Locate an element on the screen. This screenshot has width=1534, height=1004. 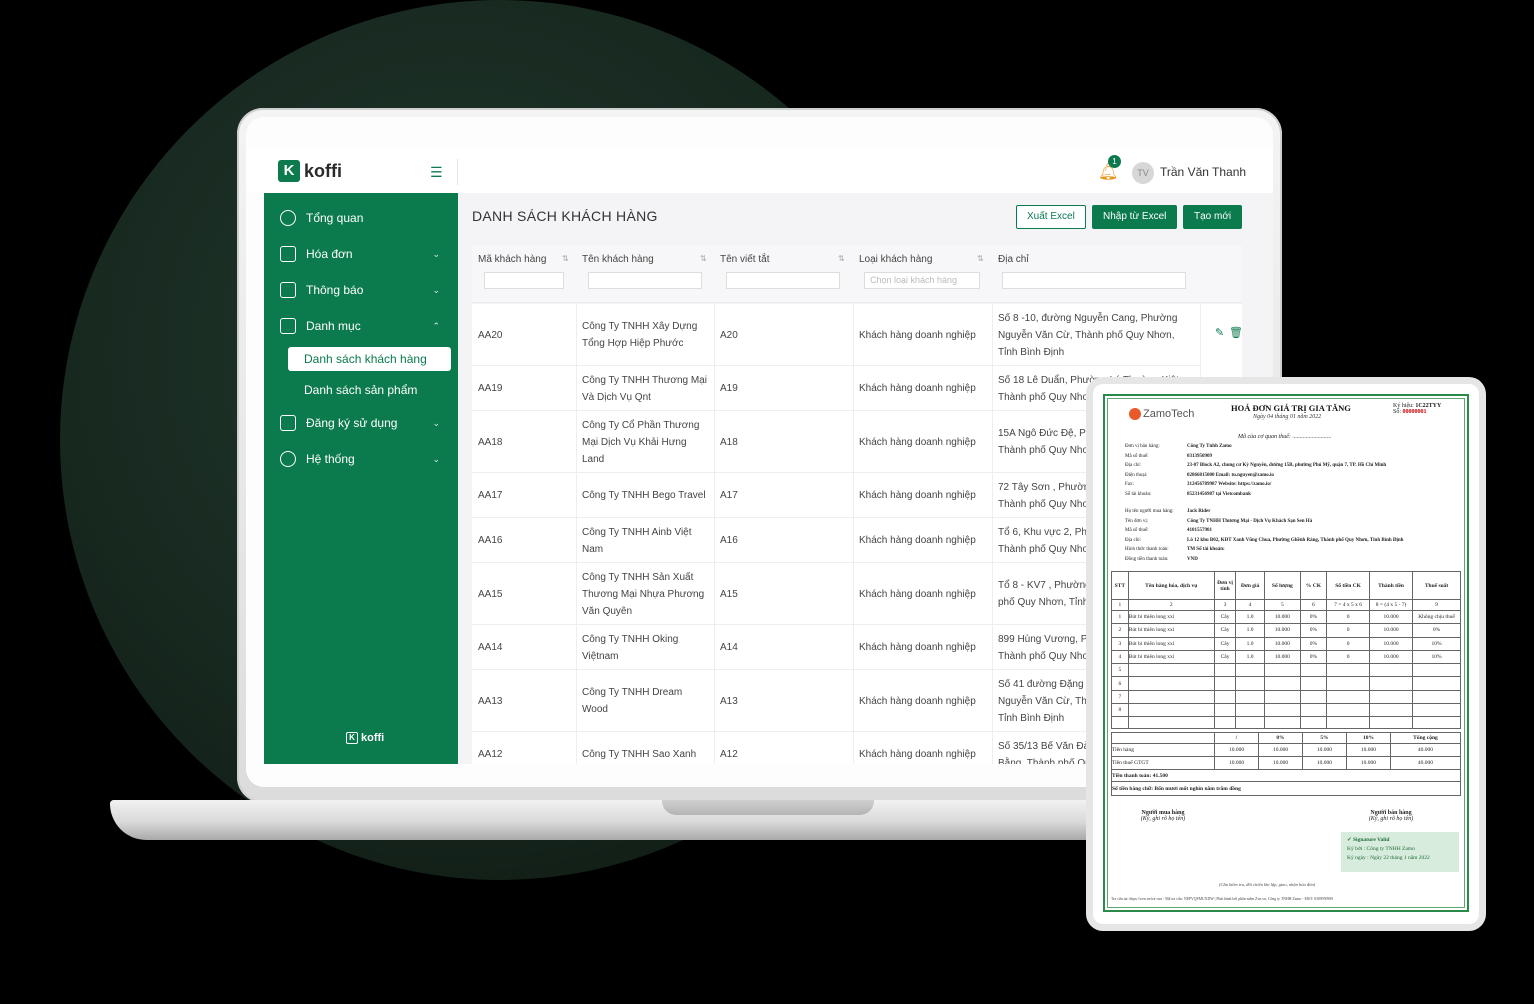
sidebar-item-category: Danh mục ⌃ is located at coordinates (361, 326).